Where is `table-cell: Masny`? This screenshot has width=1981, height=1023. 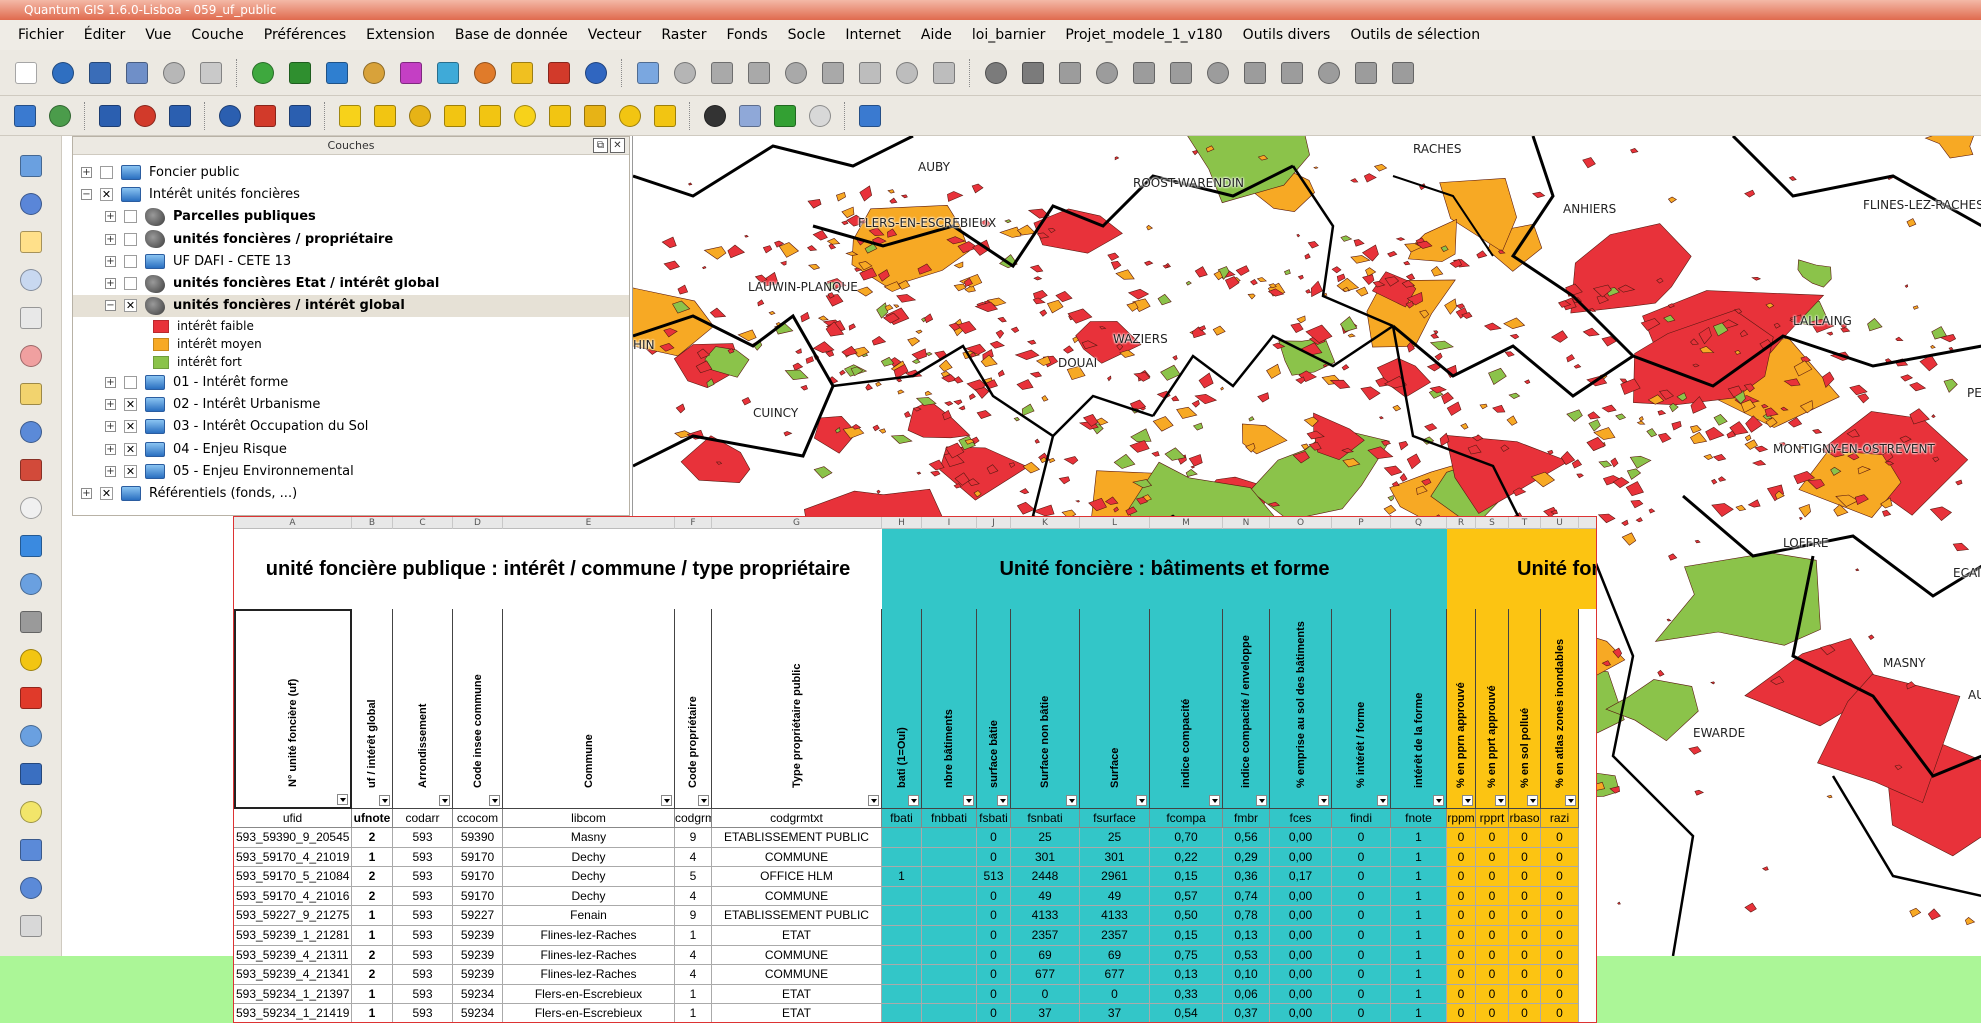 table-cell: Masny is located at coordinates (589, 838).